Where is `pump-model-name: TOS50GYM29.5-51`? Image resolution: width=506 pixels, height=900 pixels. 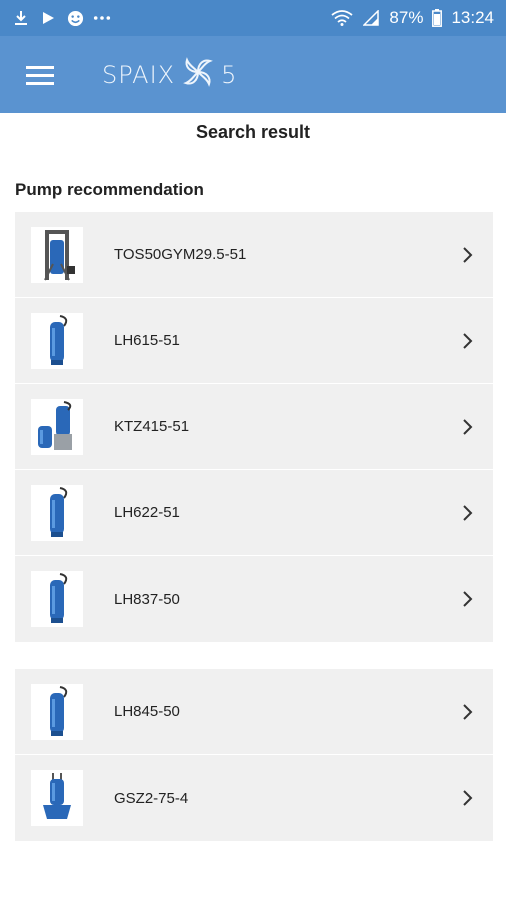 pump-model-name: TOS50GYM29.5-51 is located at coordinates (180, 254).